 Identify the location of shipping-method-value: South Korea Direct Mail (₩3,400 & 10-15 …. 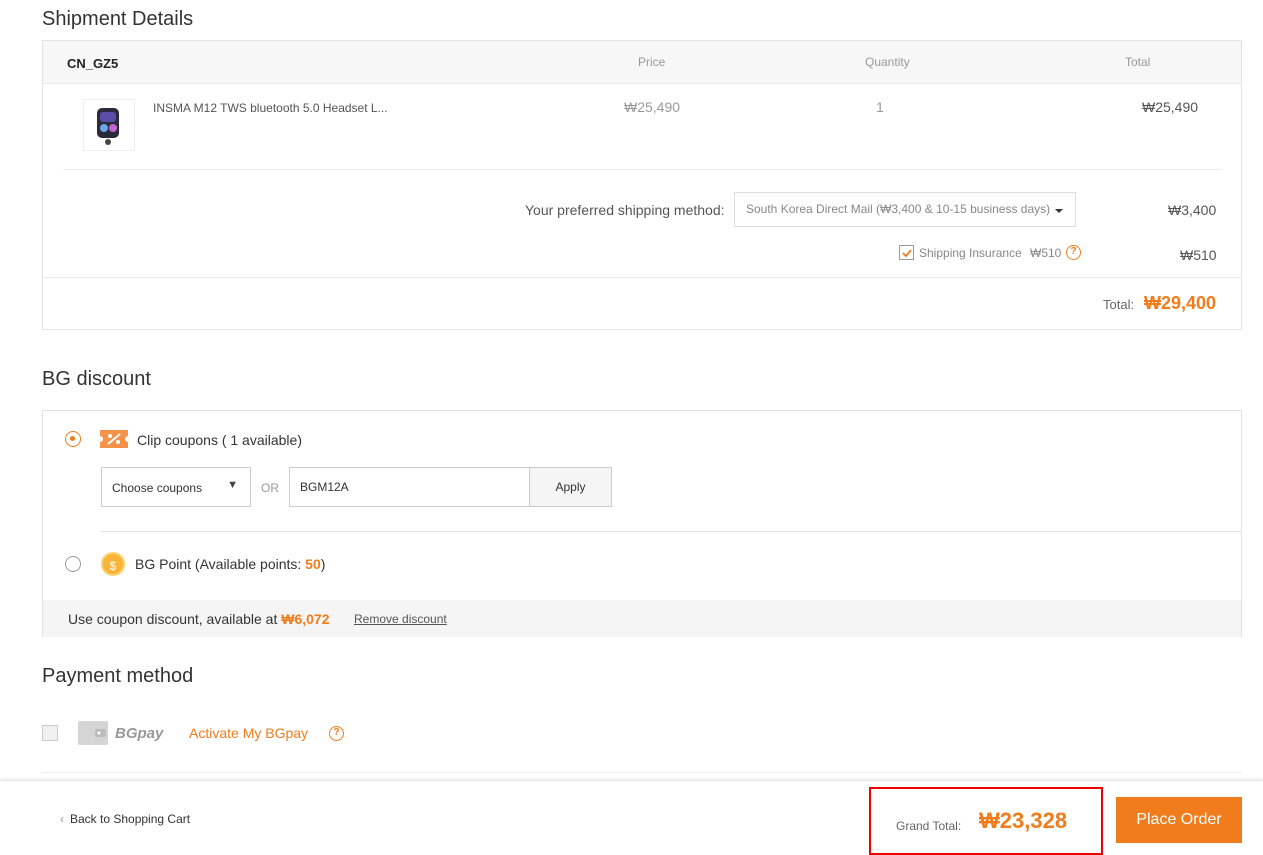
(898, 209).